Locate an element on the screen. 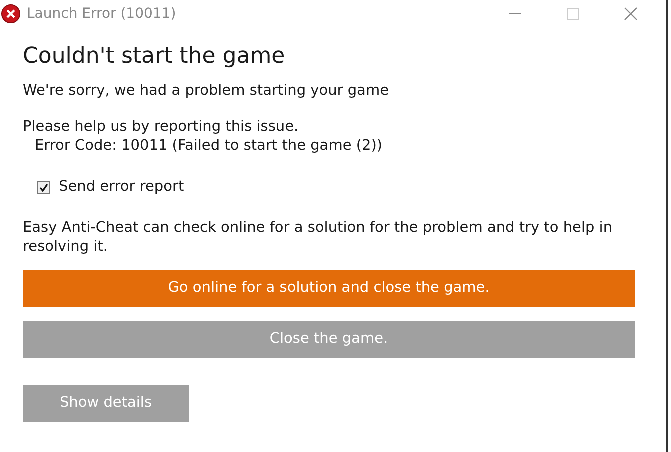  minimize-icon is located at coordinates (515, 14).